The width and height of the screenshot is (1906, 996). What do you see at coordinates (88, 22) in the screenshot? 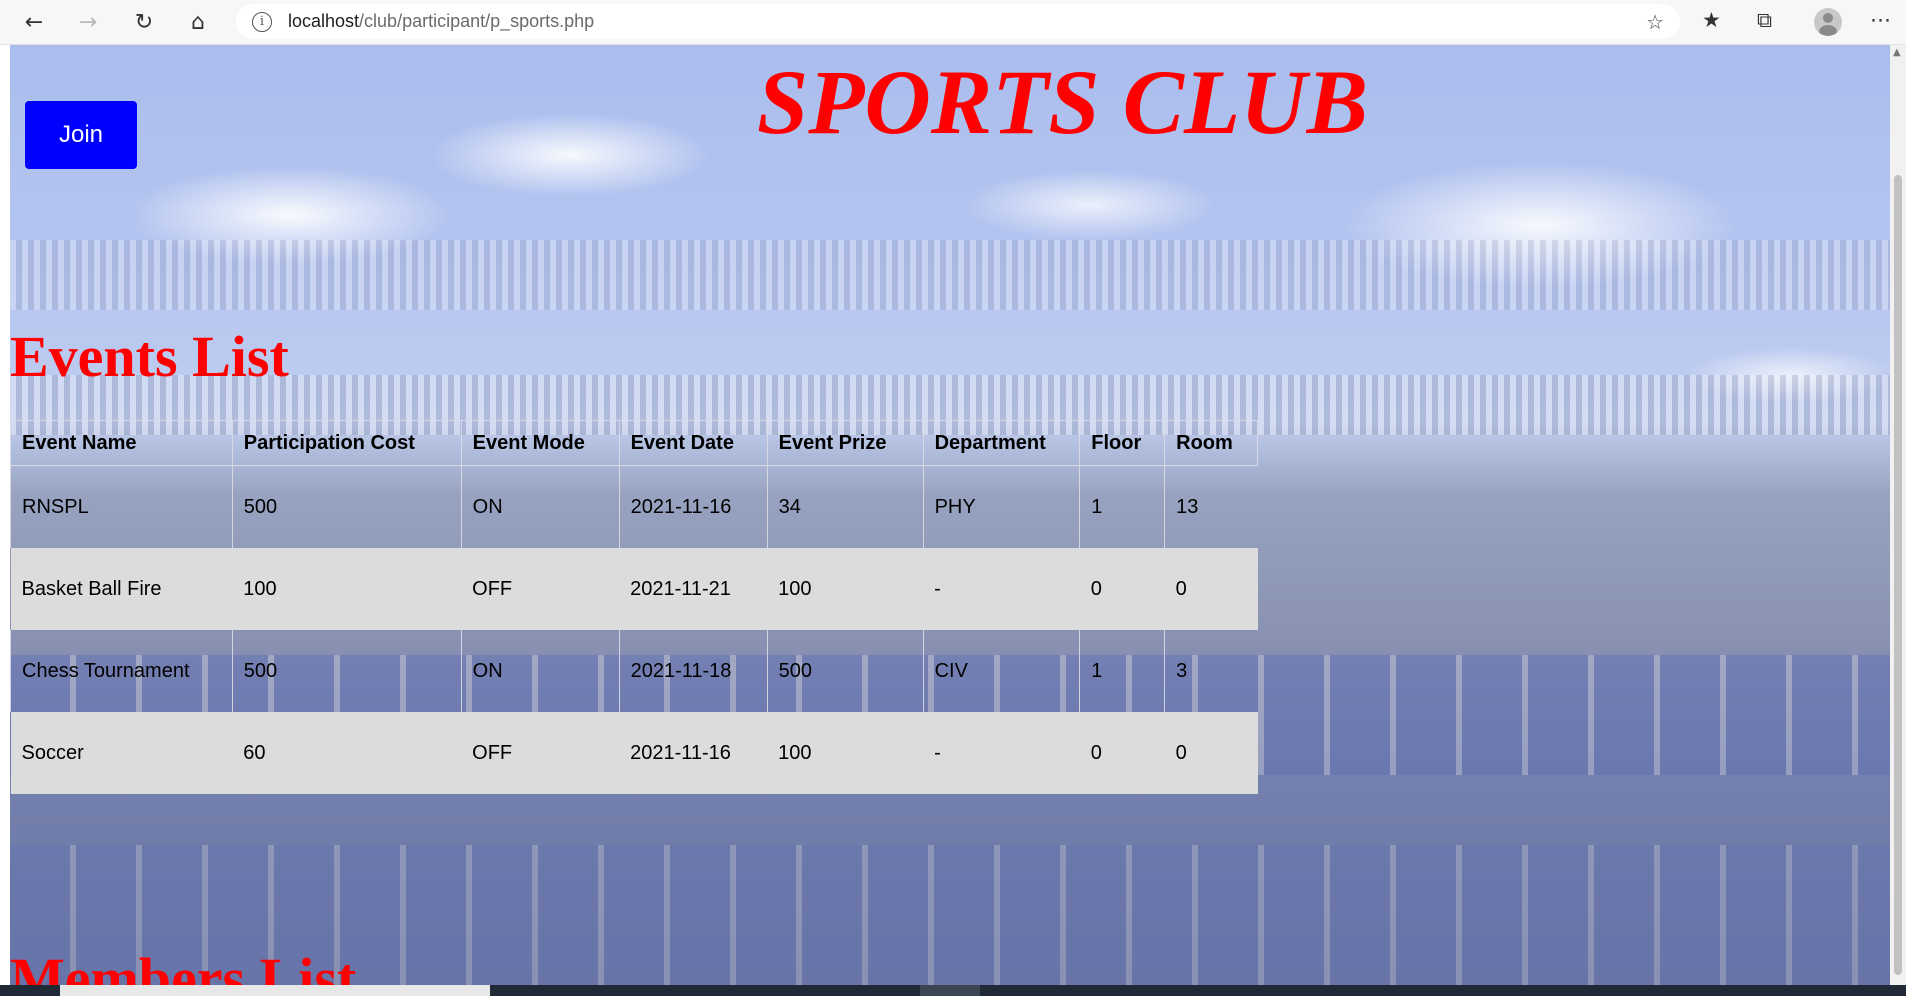
I see `forward-icon: →` at bounding box center [88, 22].